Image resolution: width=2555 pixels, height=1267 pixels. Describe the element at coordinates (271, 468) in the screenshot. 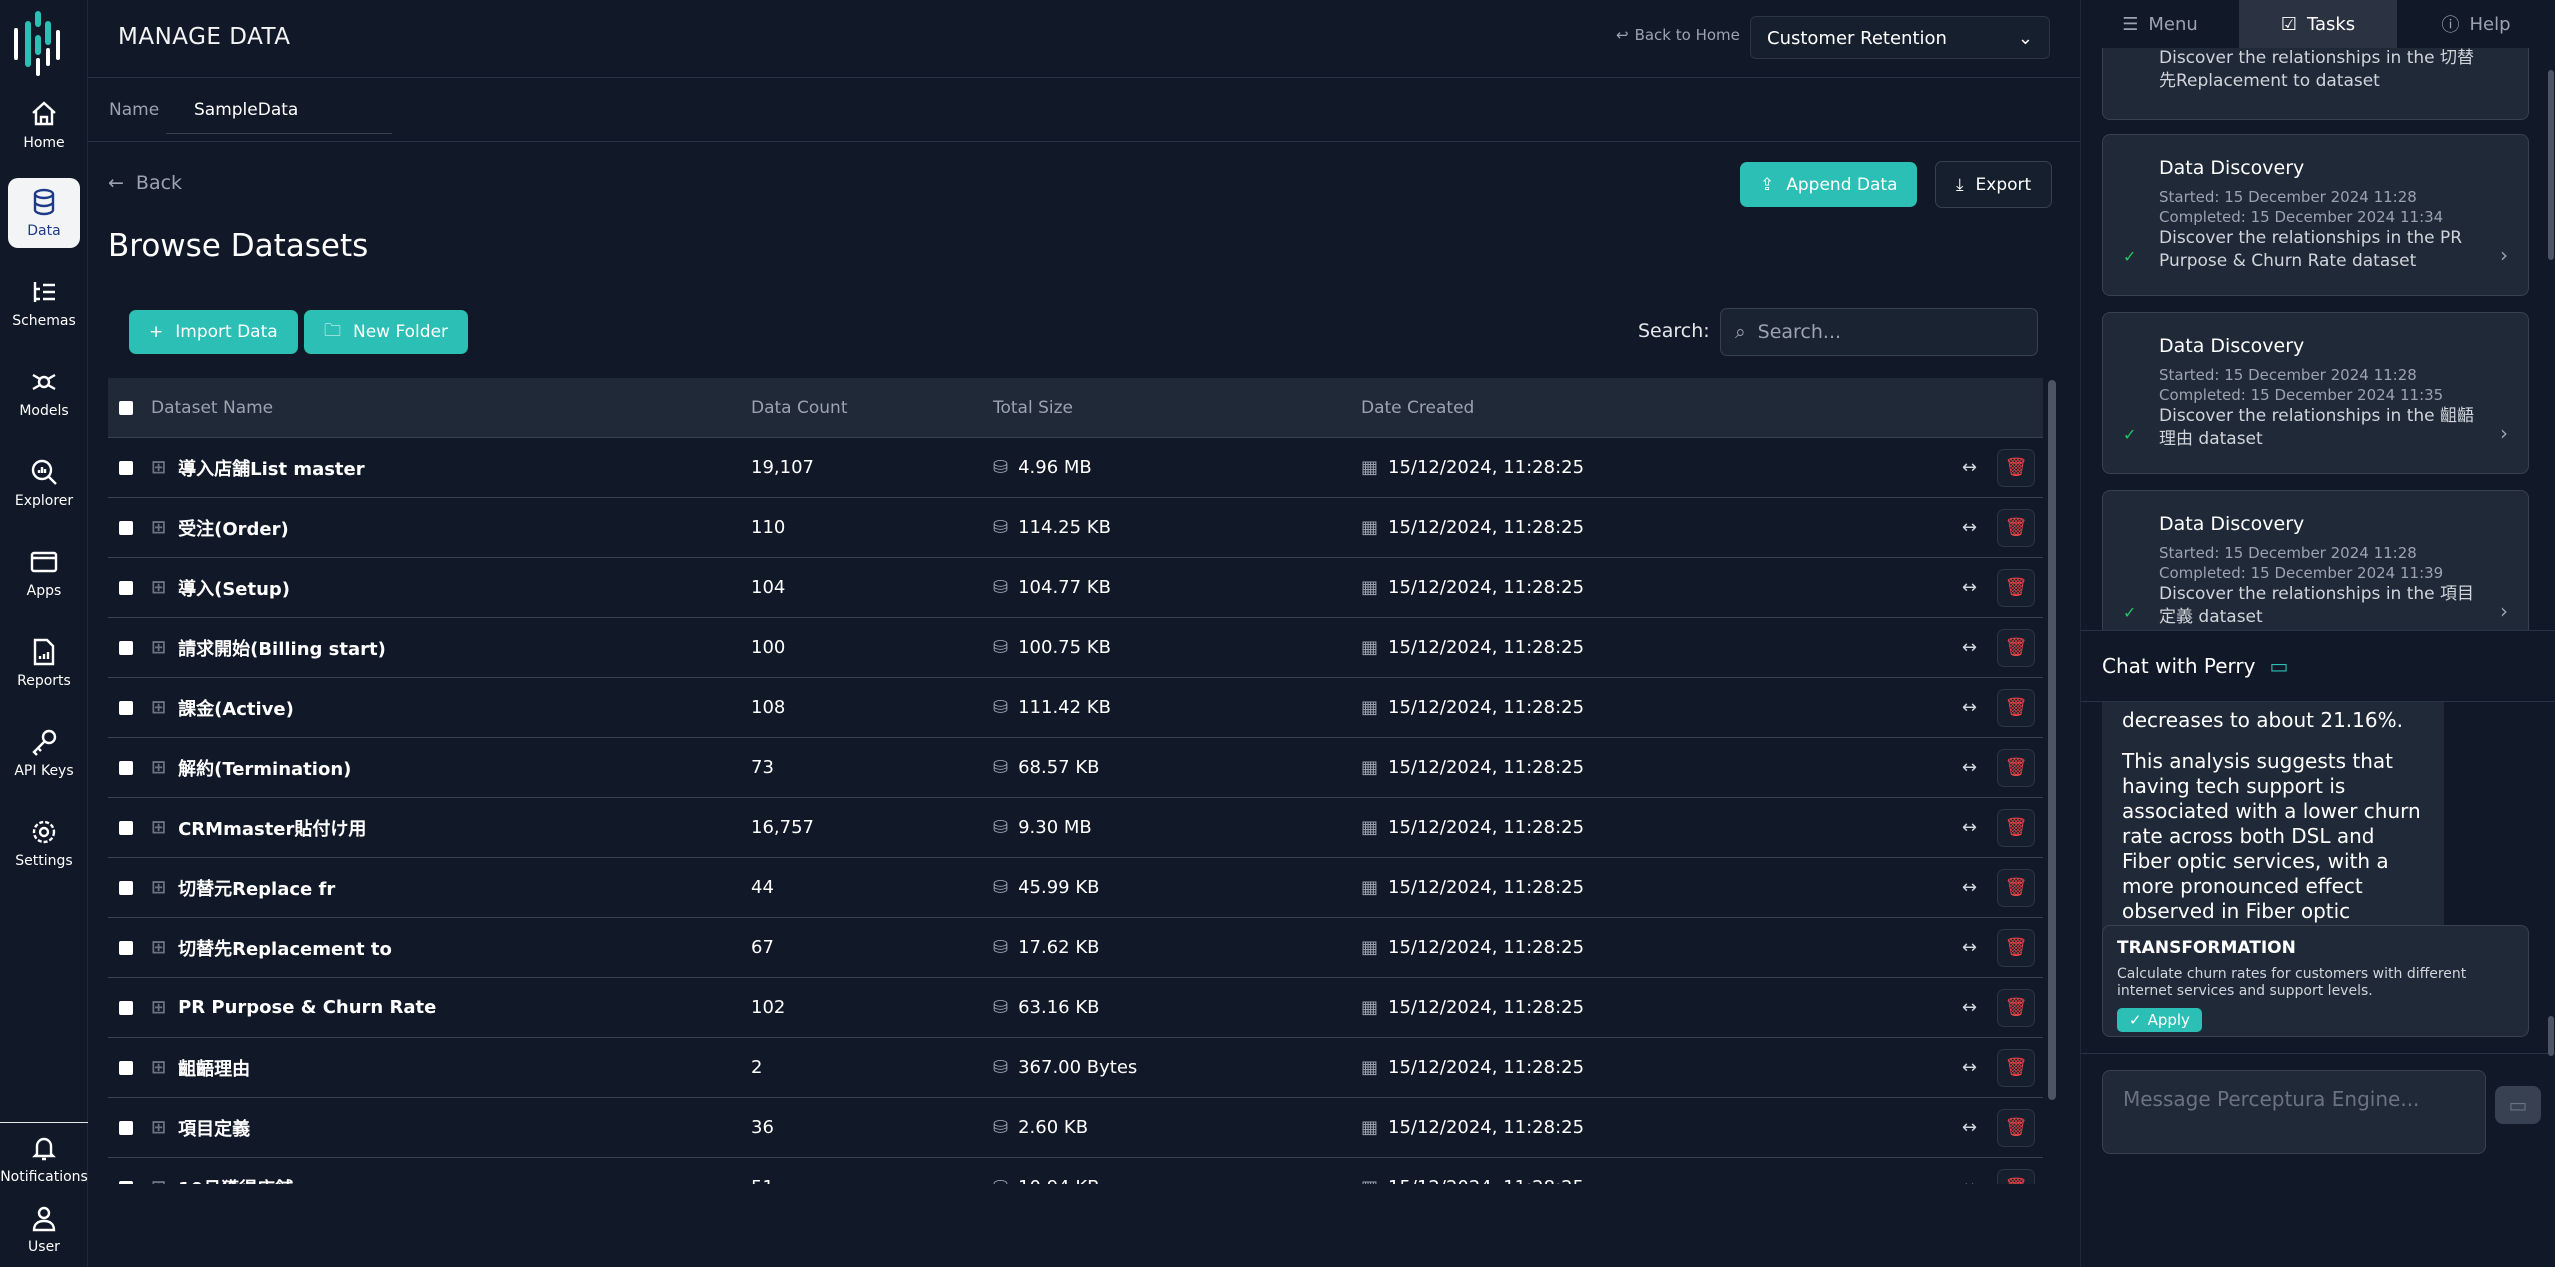

I see `dataset-name: 導入店舗List master` at that location.